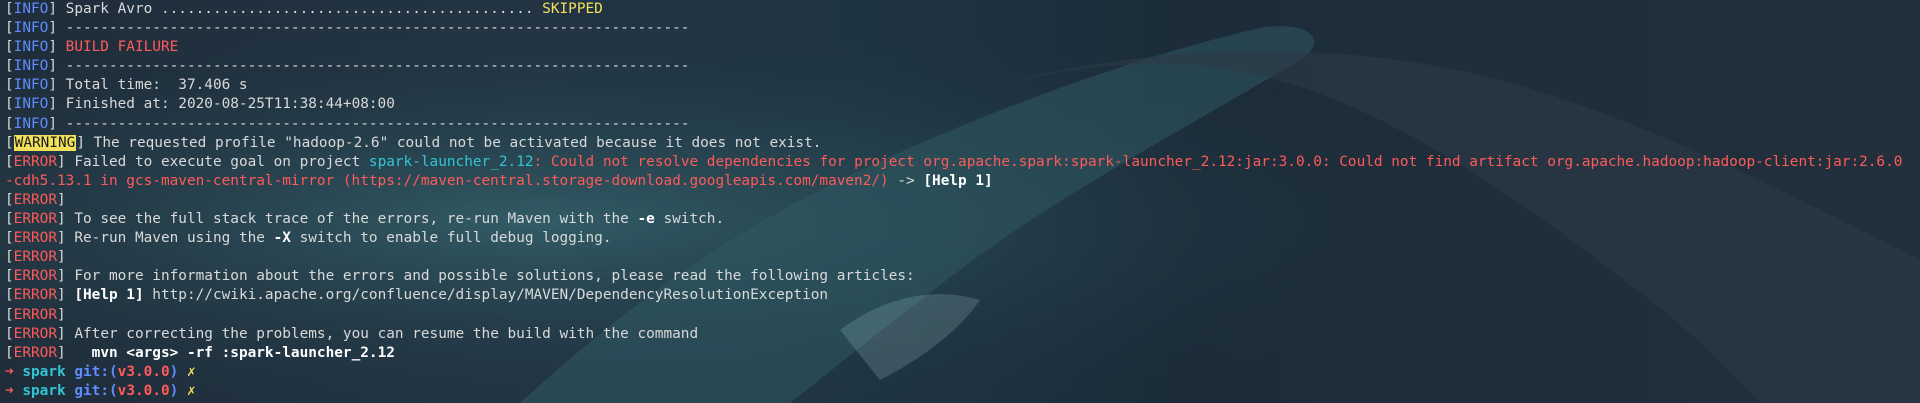 The image size is (1920, 403). What do you see at coordinates (126, 85) in the screenshot?
I see `log-line: [INFO] Total time: 37.406 s` at bounding box center [126, 85].